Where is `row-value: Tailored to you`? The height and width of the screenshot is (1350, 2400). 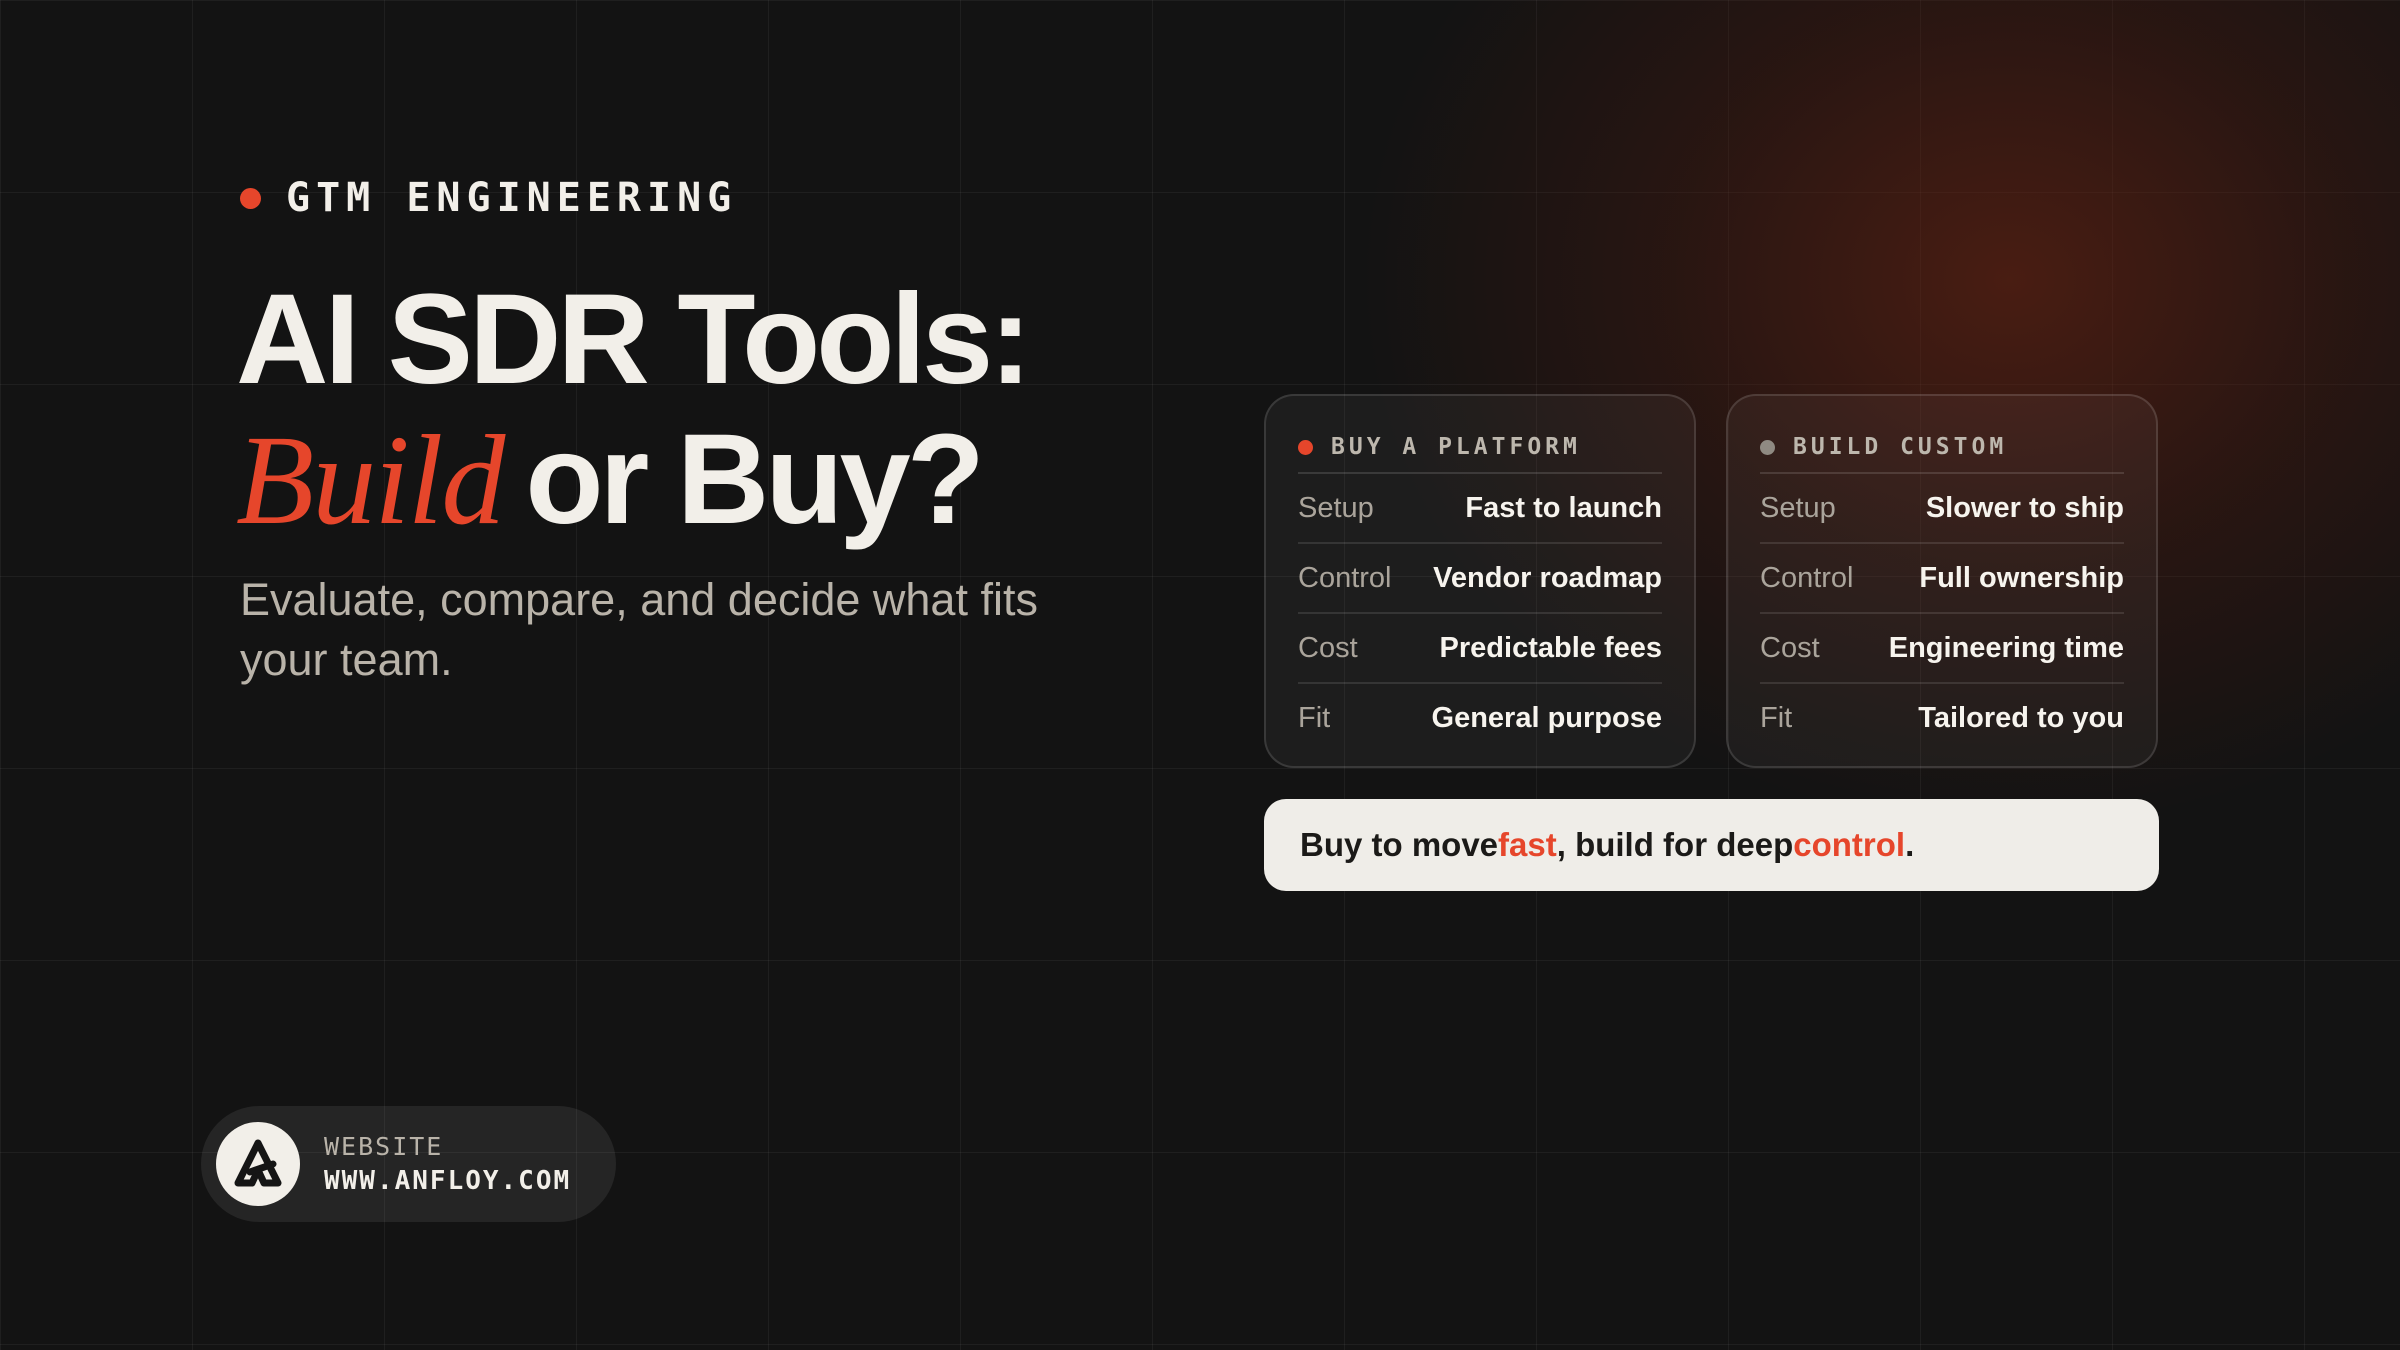 row-value: Tailored to you is located at coordinates (2021, 717).